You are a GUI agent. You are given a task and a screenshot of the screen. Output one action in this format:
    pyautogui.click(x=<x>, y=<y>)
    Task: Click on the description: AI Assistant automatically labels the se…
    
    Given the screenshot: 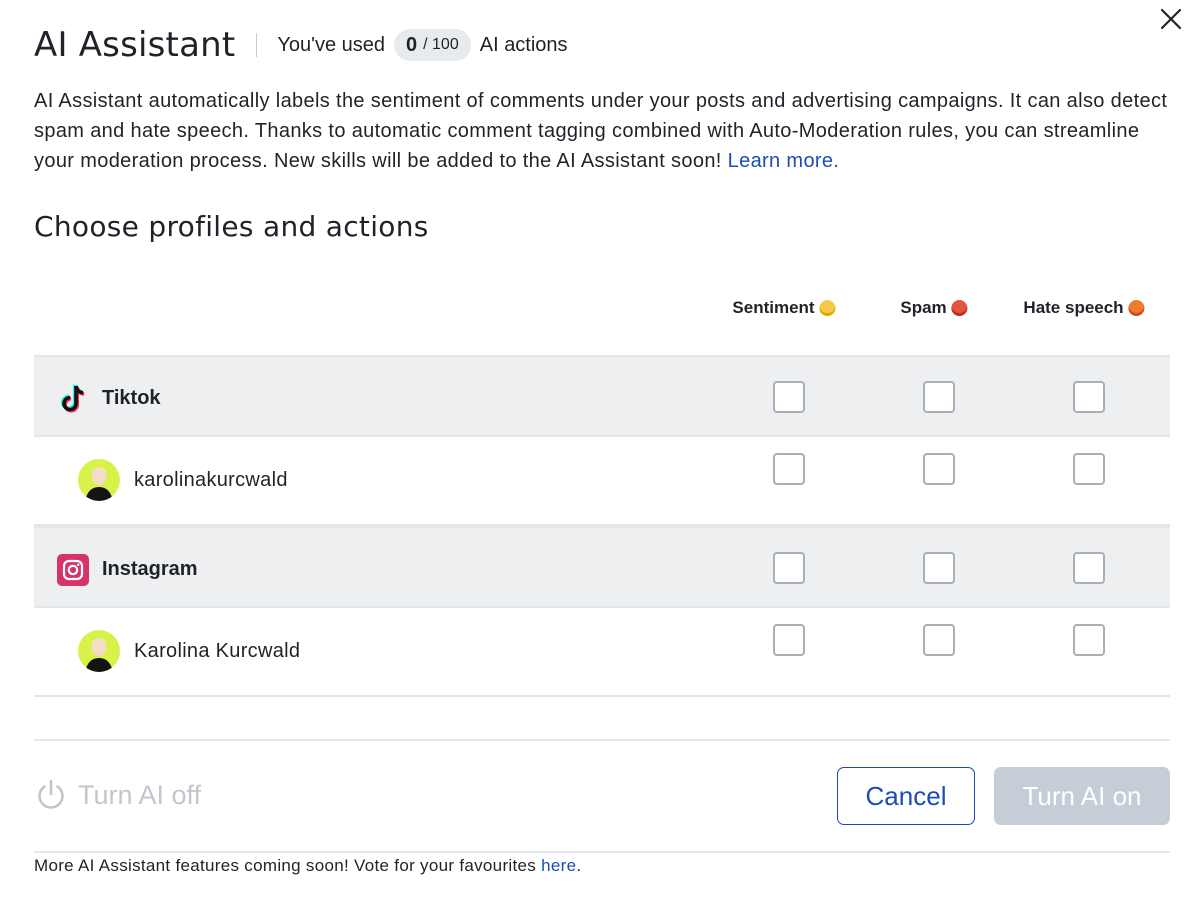 What is the action you would take?
    pyautogui.click(x=604, y=131)
    